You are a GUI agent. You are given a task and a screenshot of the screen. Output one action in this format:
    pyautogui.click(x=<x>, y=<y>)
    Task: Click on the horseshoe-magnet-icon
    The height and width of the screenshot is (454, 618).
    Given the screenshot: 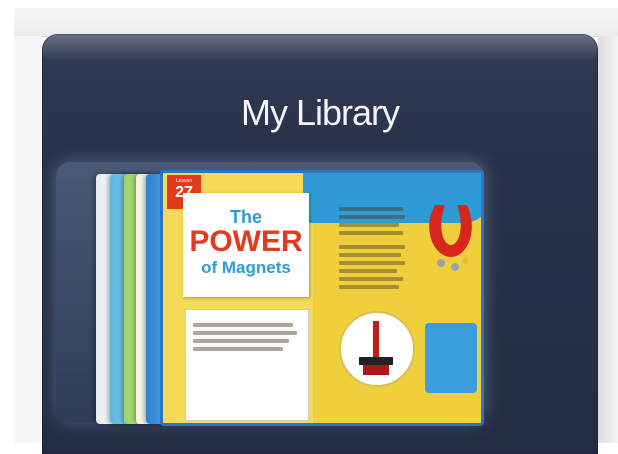 What is the action you would take?
    pyautogui.click(x=450, y=238)
    